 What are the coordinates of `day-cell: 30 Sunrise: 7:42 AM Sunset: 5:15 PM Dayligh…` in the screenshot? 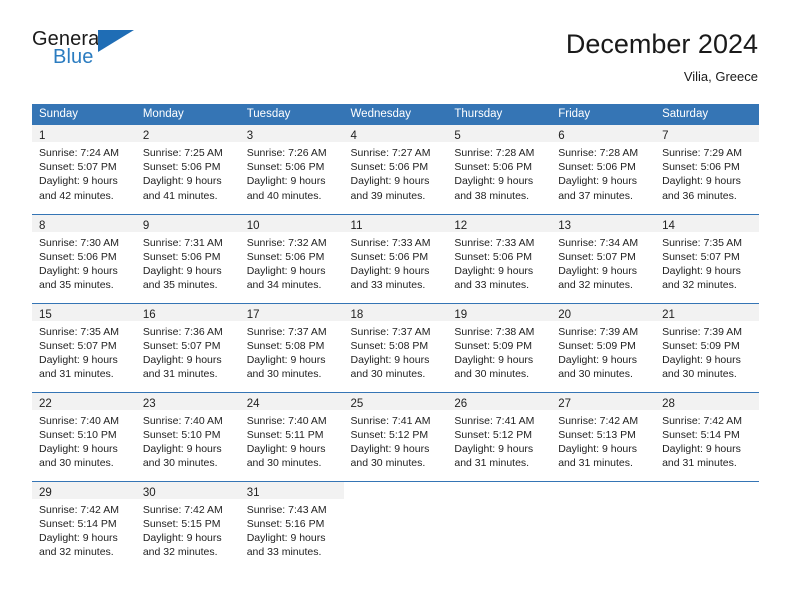 It's located at (187, 525).